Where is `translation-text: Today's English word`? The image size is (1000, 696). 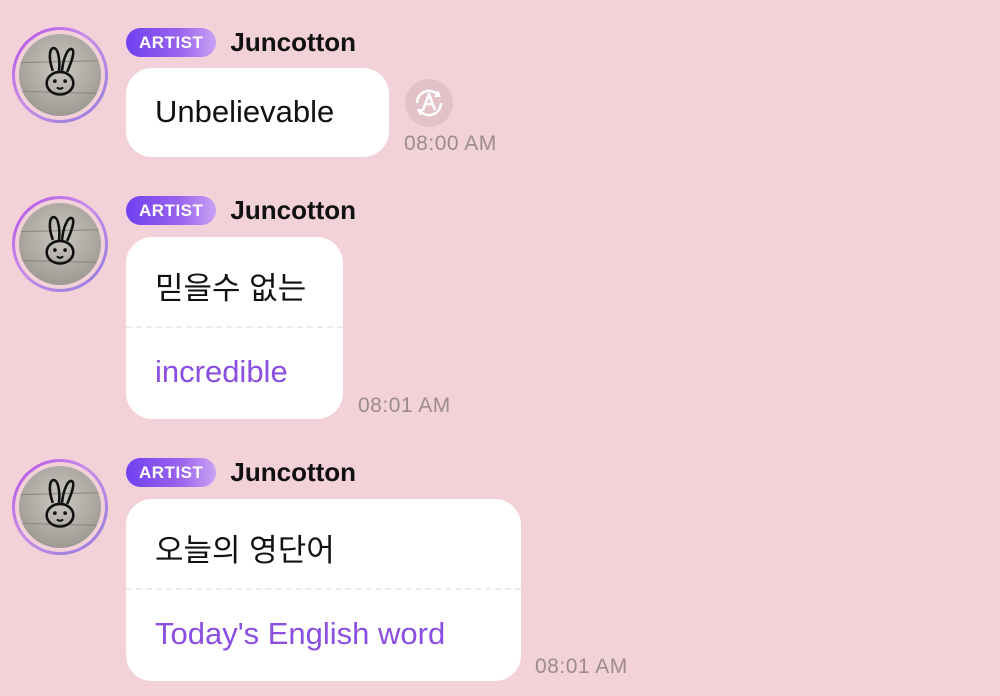
translation-text: Today's English word is located at coordinates (300, 633).